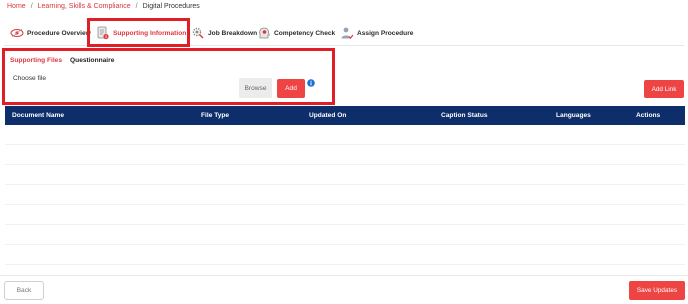 This screenshot has width=688, height=304. I want to click on tab-assign-procedure: Assign Procedure, so click(376, 33).